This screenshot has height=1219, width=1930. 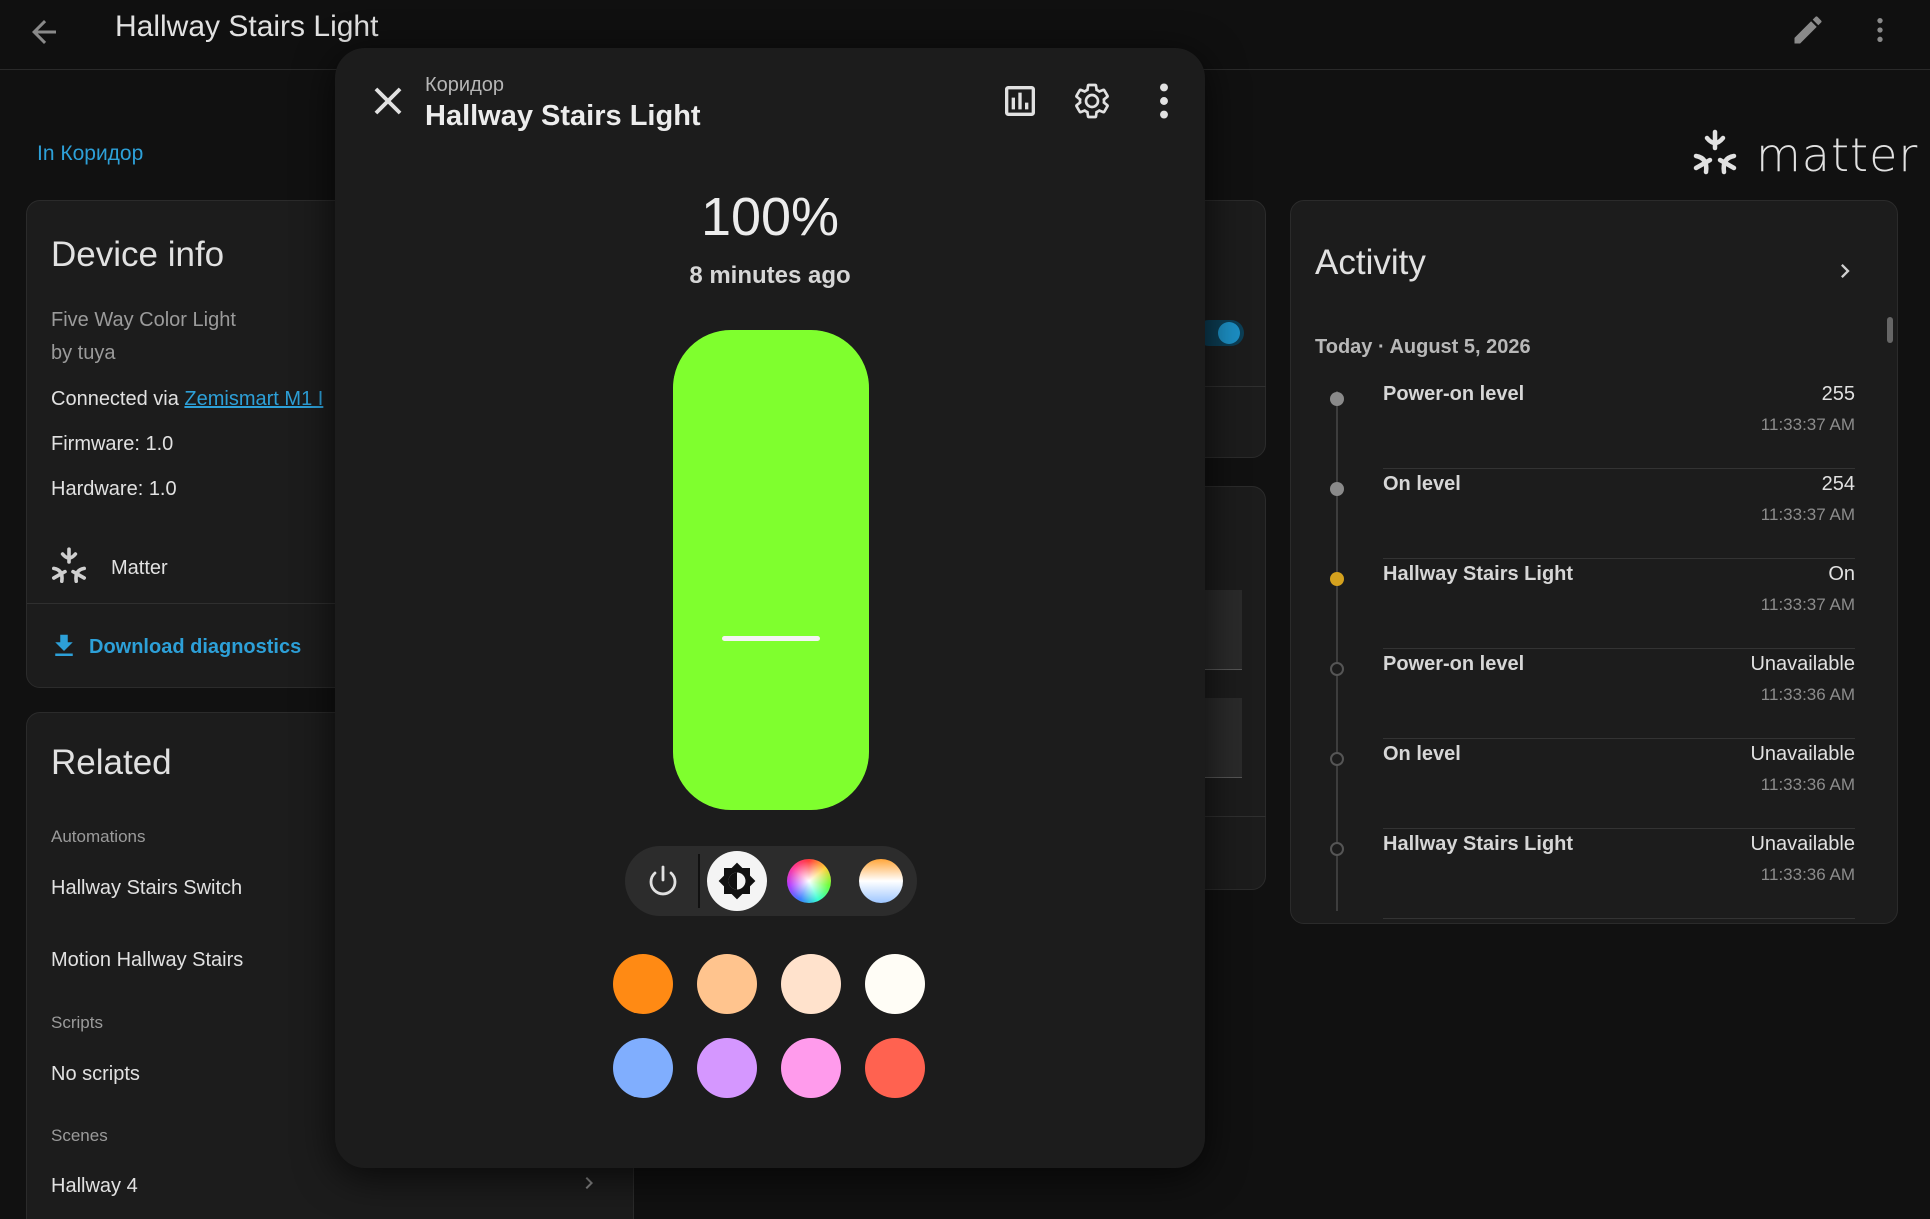 What do you see at coordinates (77, 1022) in the screenshot?
I see `scripts-header: Scripts` at bounding box center [77, 1022].